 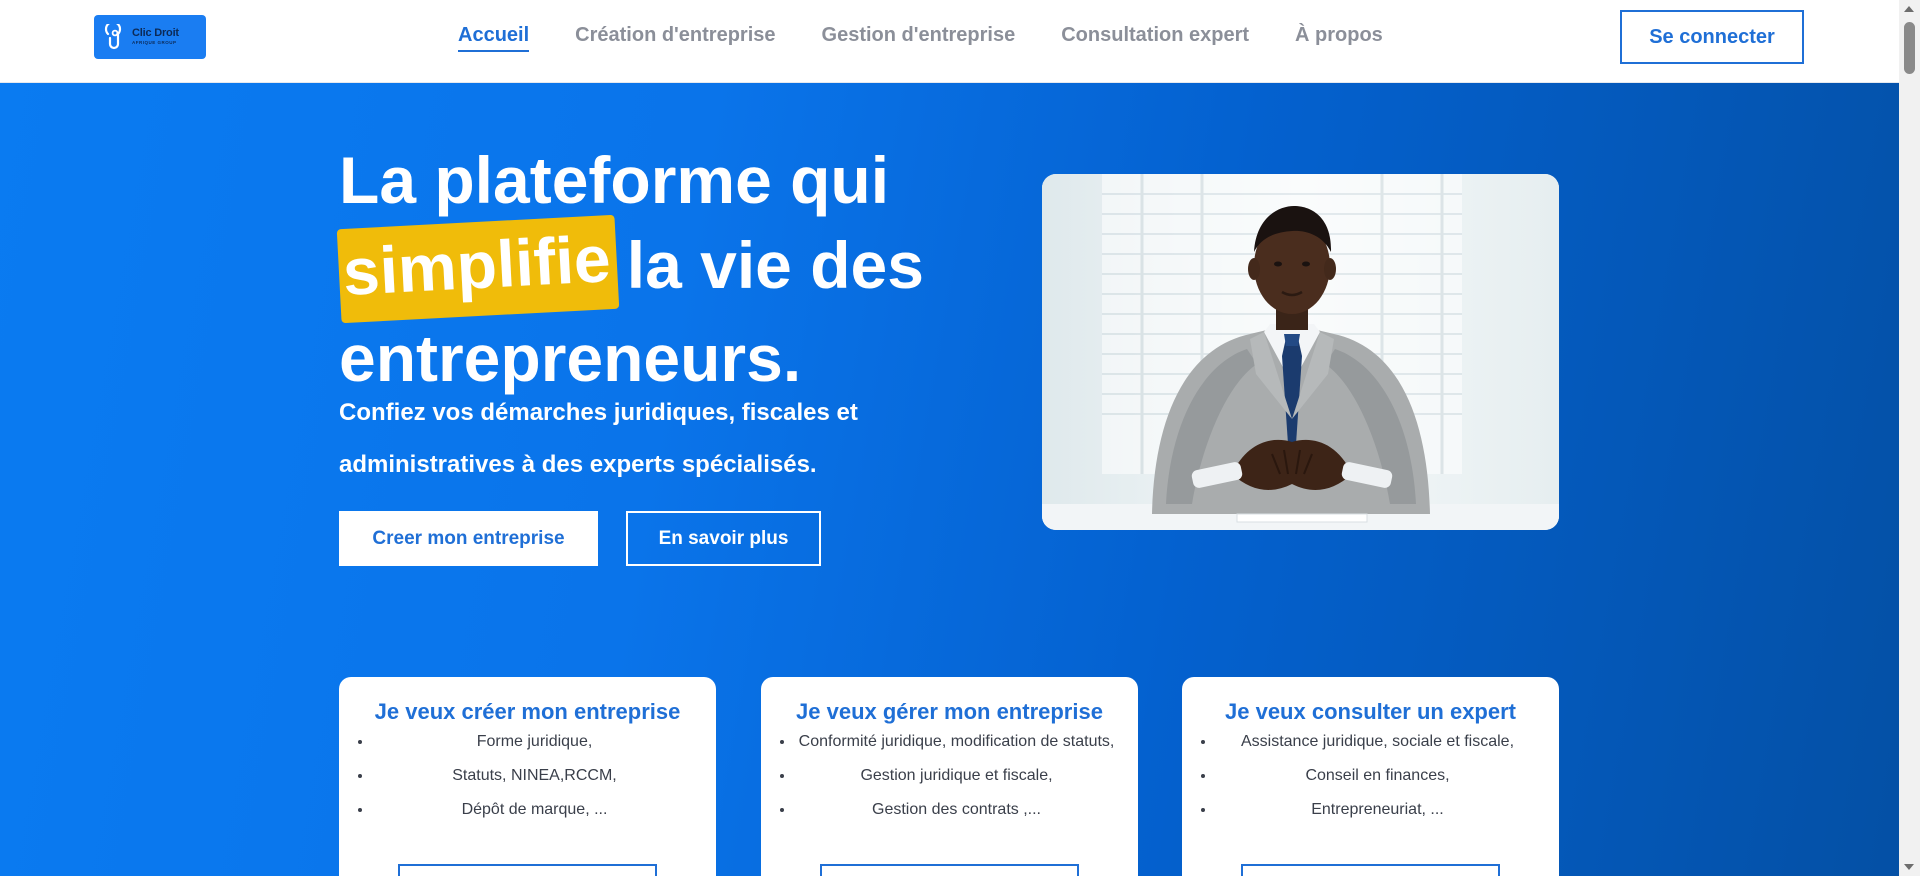 What do you see at coordinates (675, 38) in the screenshot?
I see `nav-item-creation-entreprise: Création d'entreprise` at bounding box center [675, 38].